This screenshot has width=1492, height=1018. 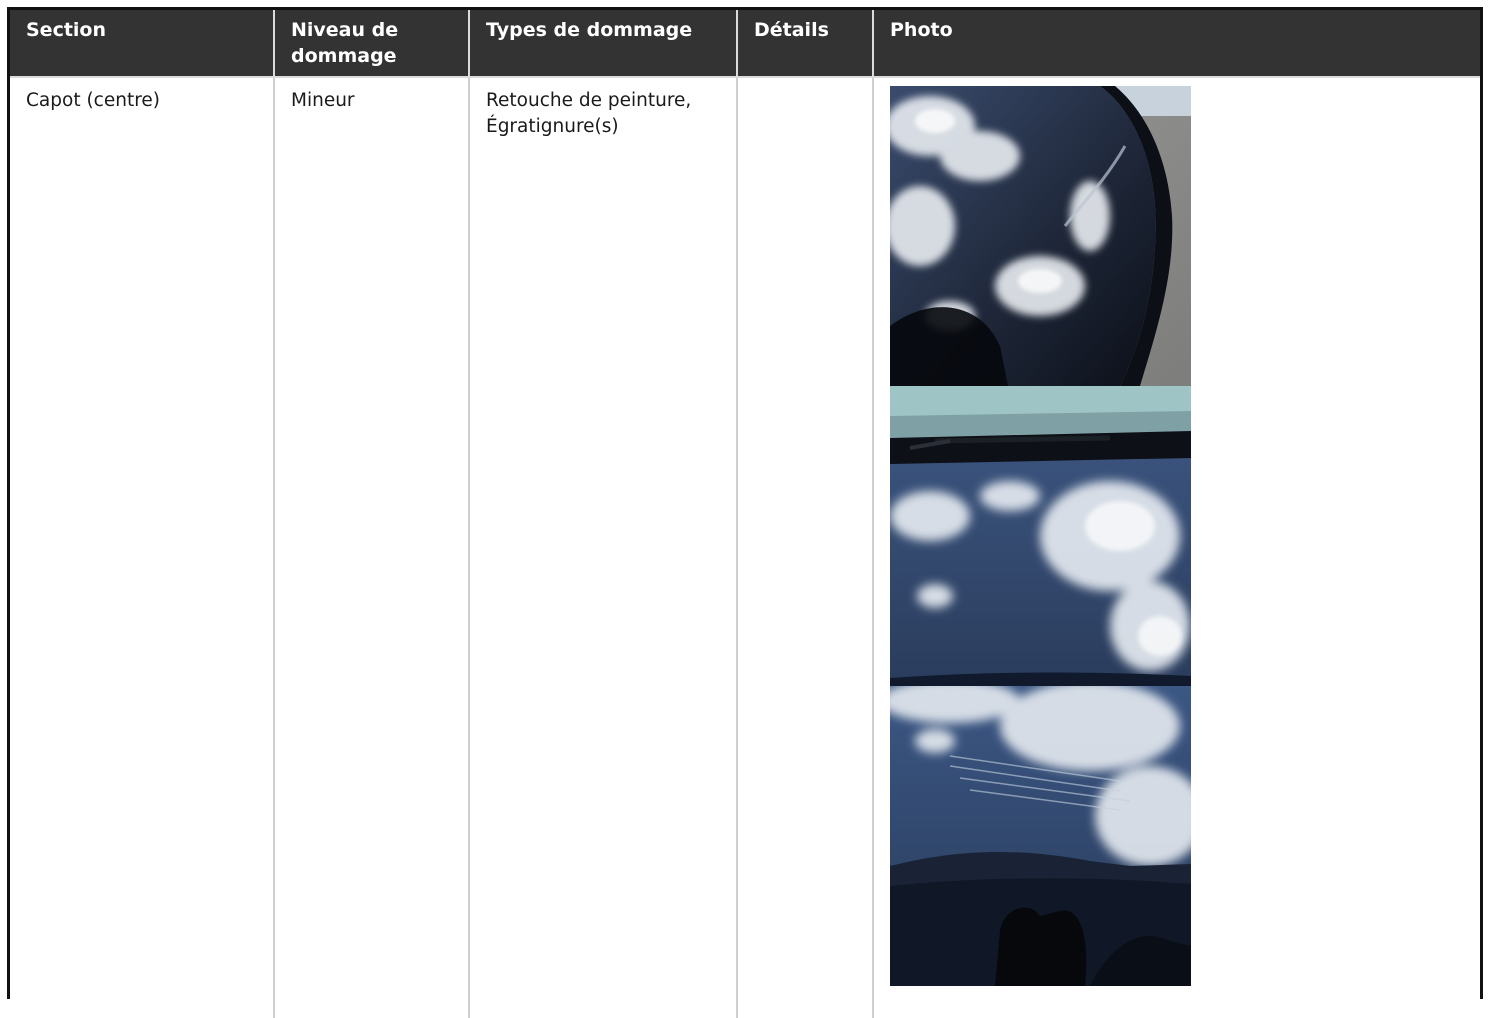 What do you see at coordinates (602, 44) in the screenshot?
I see `column-header-damage-types: Types de dommage` at bounding box center [602, 44].